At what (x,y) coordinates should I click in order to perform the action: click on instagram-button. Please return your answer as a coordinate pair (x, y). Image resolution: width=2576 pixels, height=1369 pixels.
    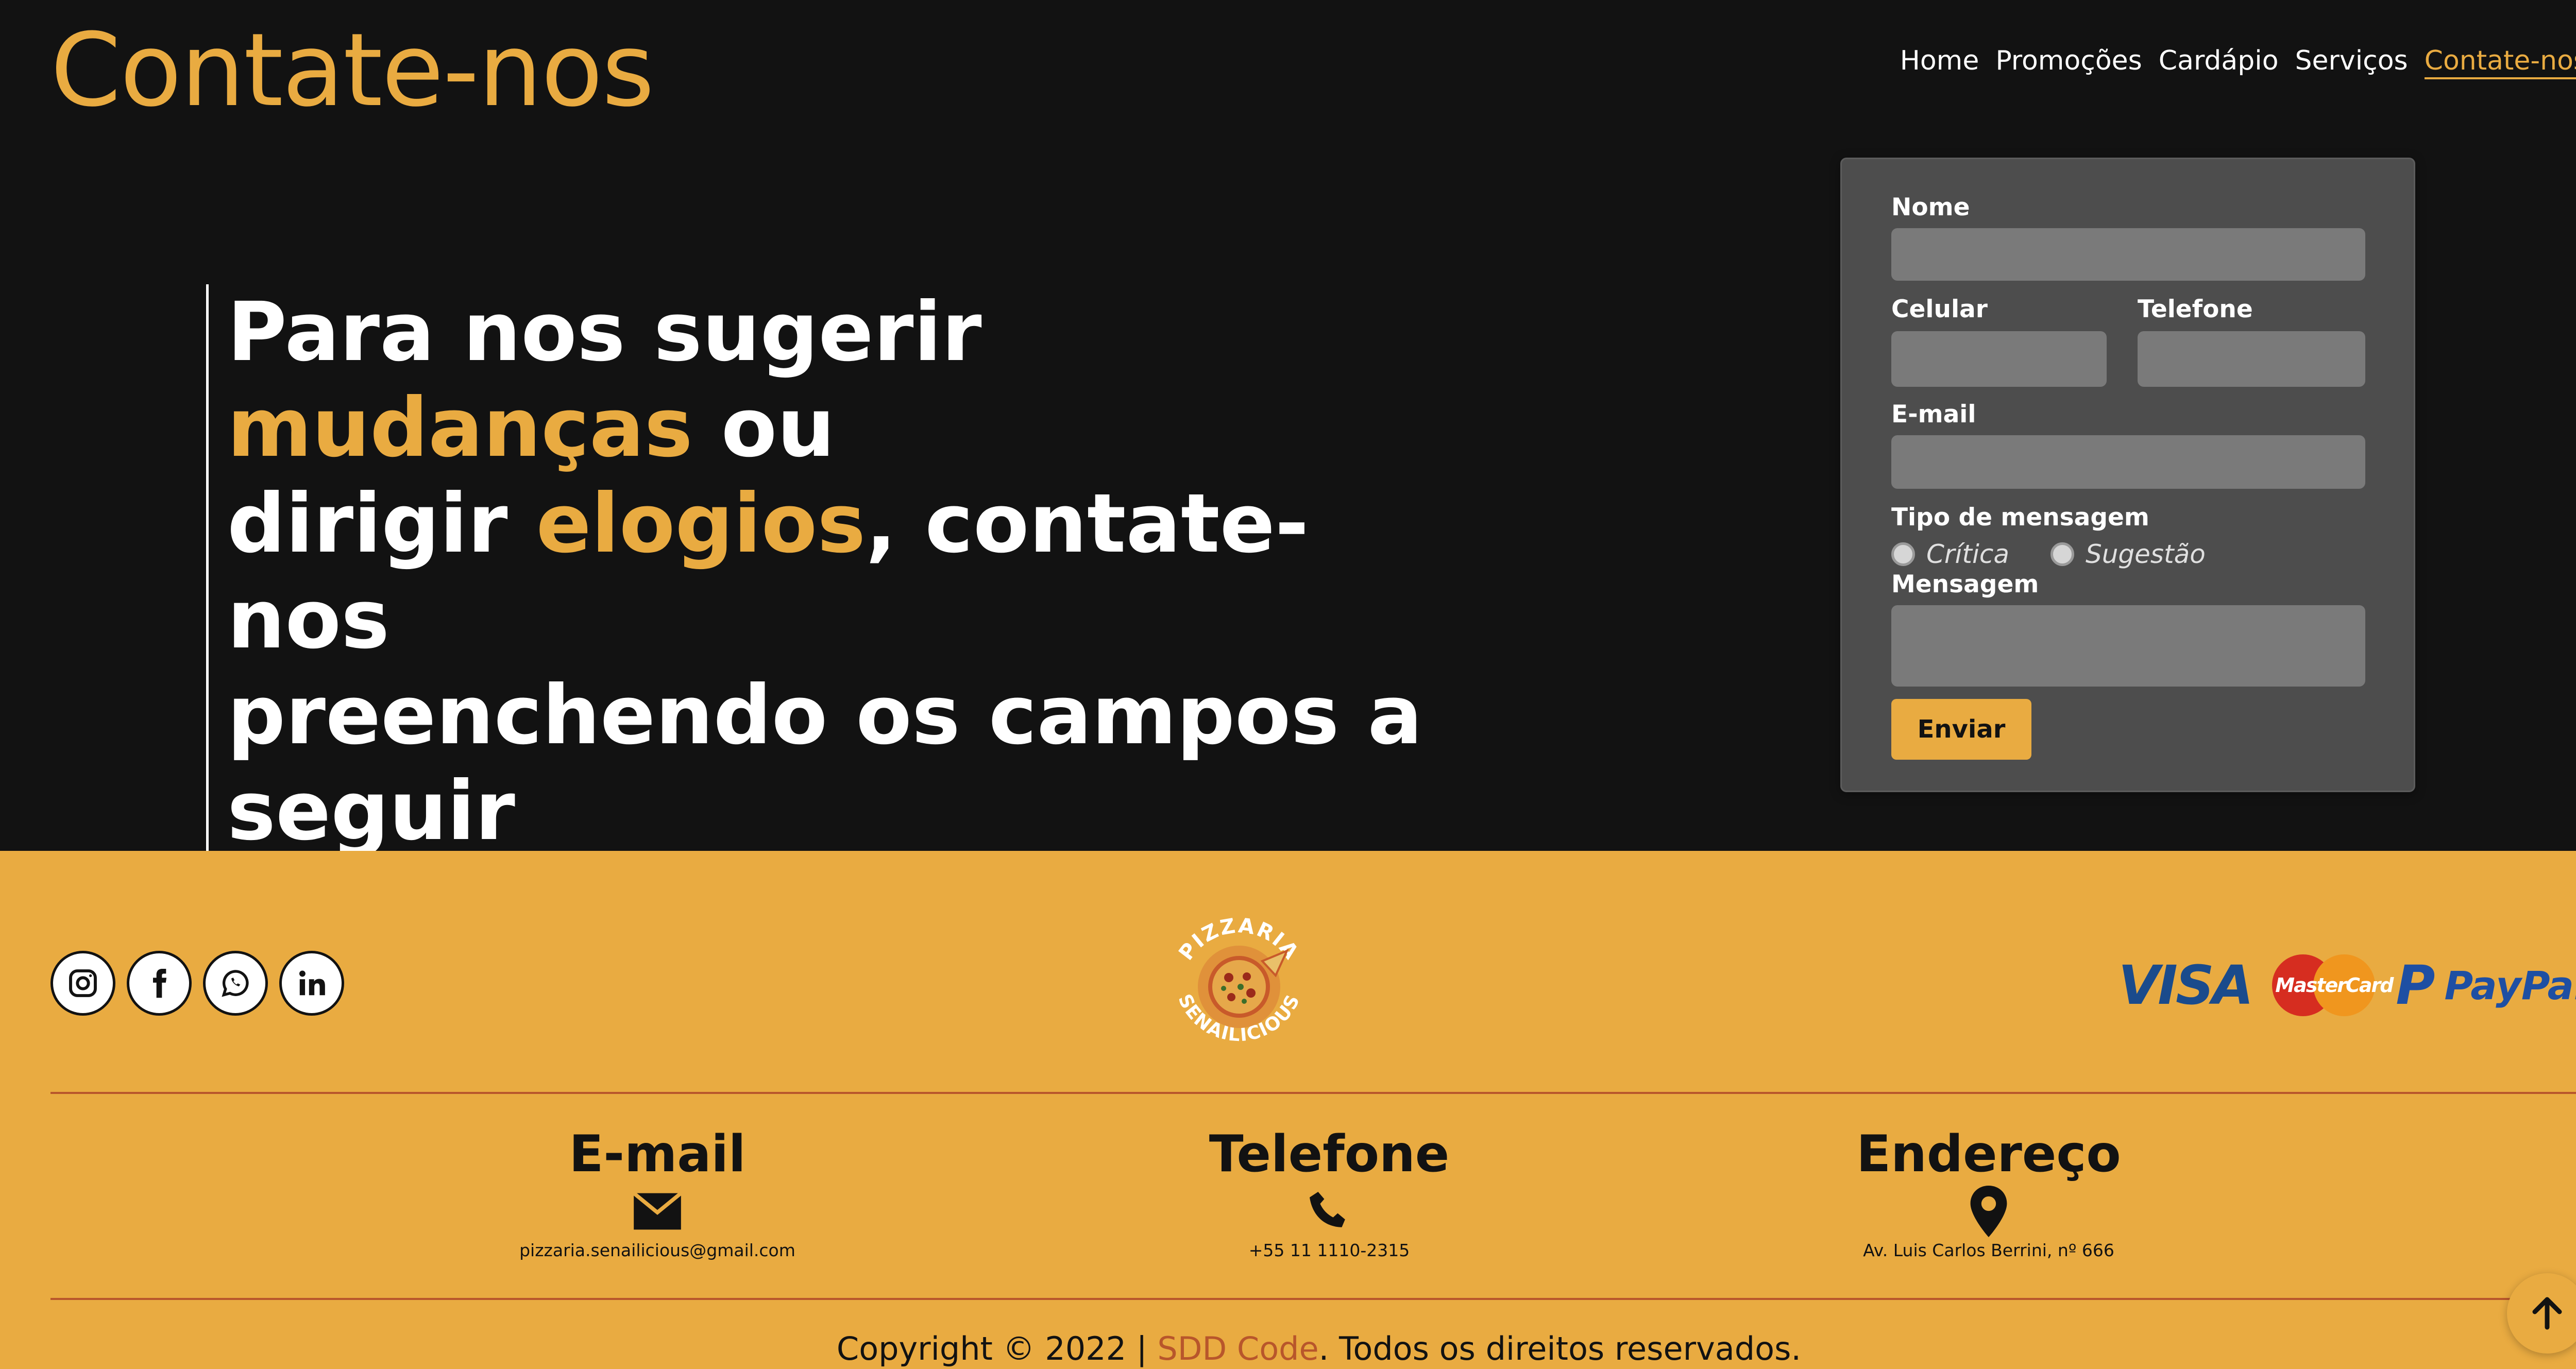
    Looking at the image, I should click on (82, 983).